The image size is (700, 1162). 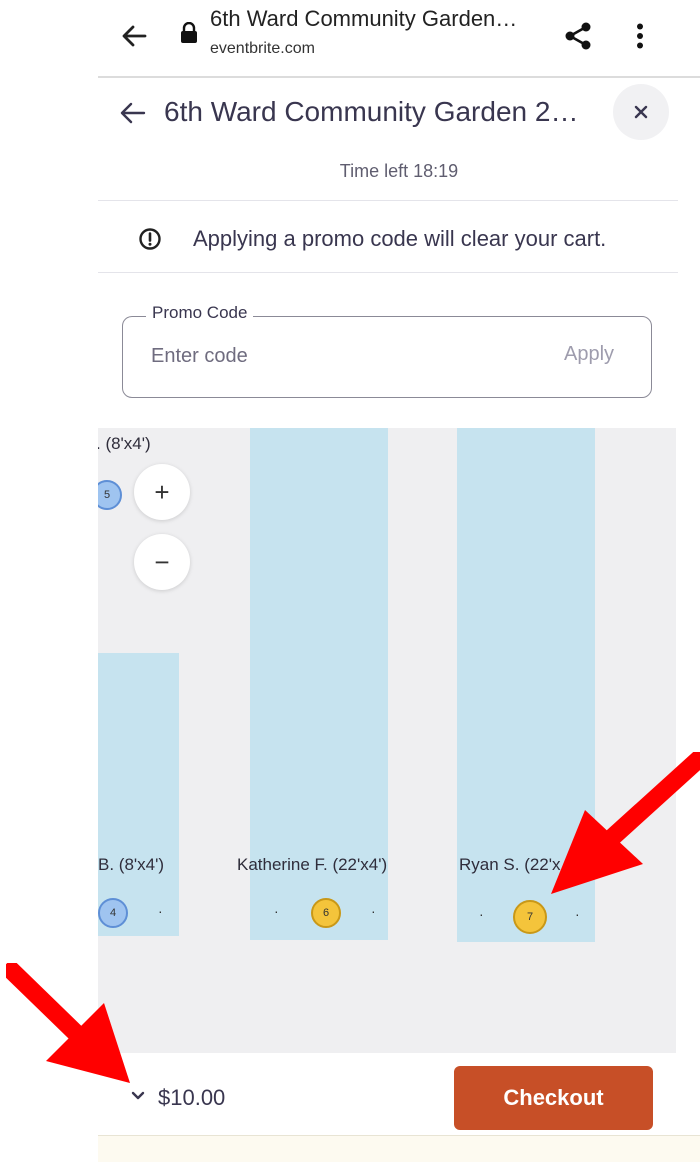 What do you see at coordinates (199, 356) in the screenshot?
I see `promo-code-input: Enter code` at bounding box center [199, 356].